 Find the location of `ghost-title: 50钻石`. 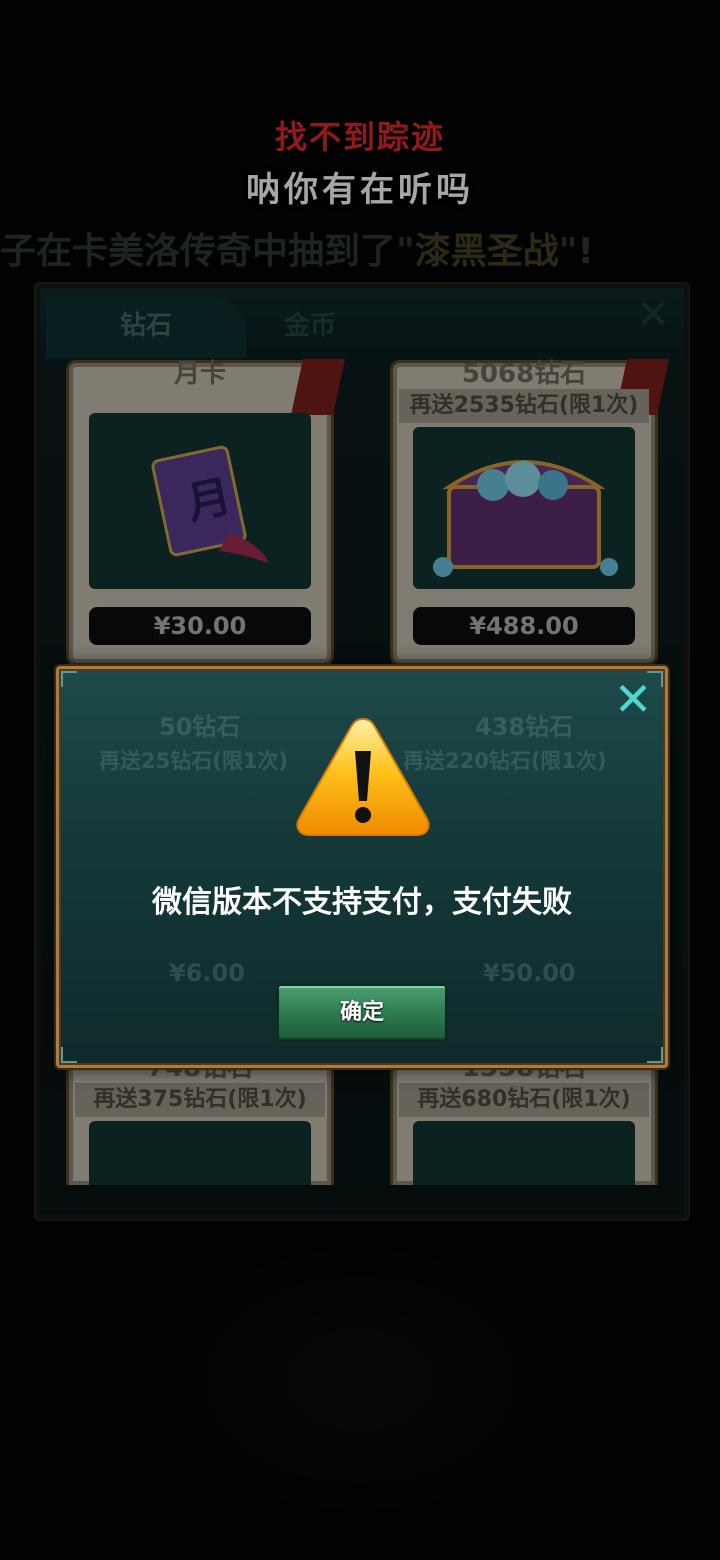

ghost-title: 50钻石 is located at coordinates (200, 727).